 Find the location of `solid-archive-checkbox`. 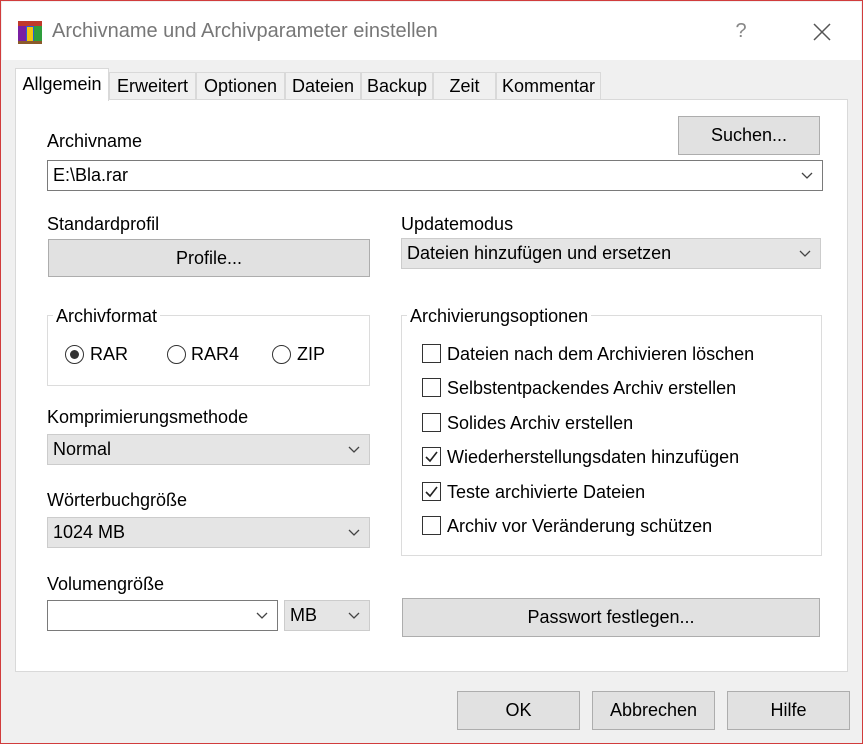

solid-archive-checkbox is located at coordinates (431, 422).